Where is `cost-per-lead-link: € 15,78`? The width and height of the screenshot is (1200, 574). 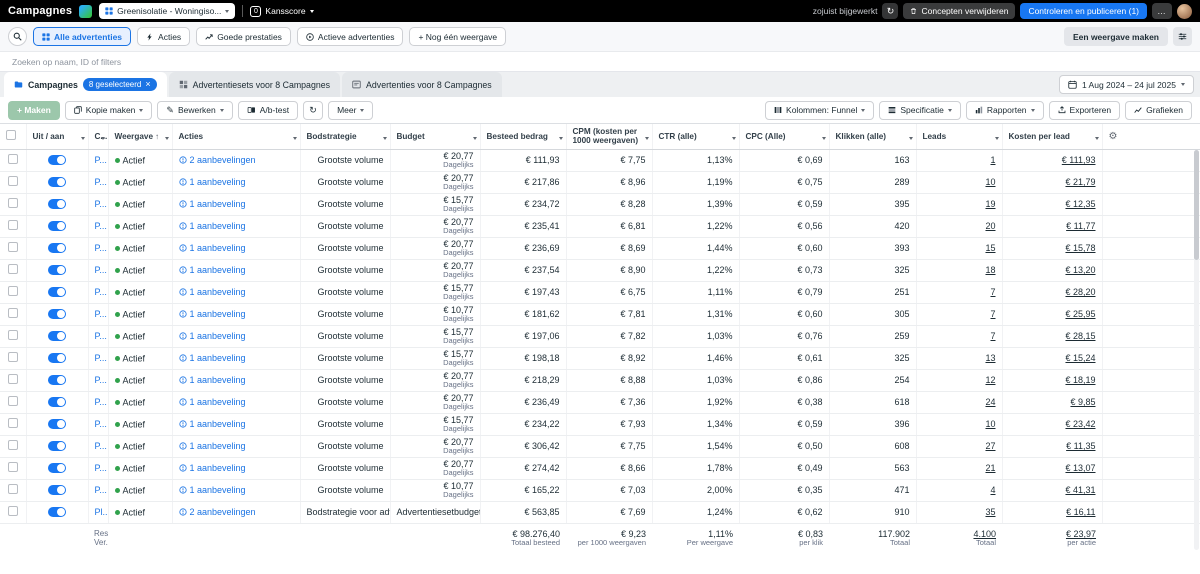
cost-per-lead-link: € 15,78 is located at coordinates (1080, 248).